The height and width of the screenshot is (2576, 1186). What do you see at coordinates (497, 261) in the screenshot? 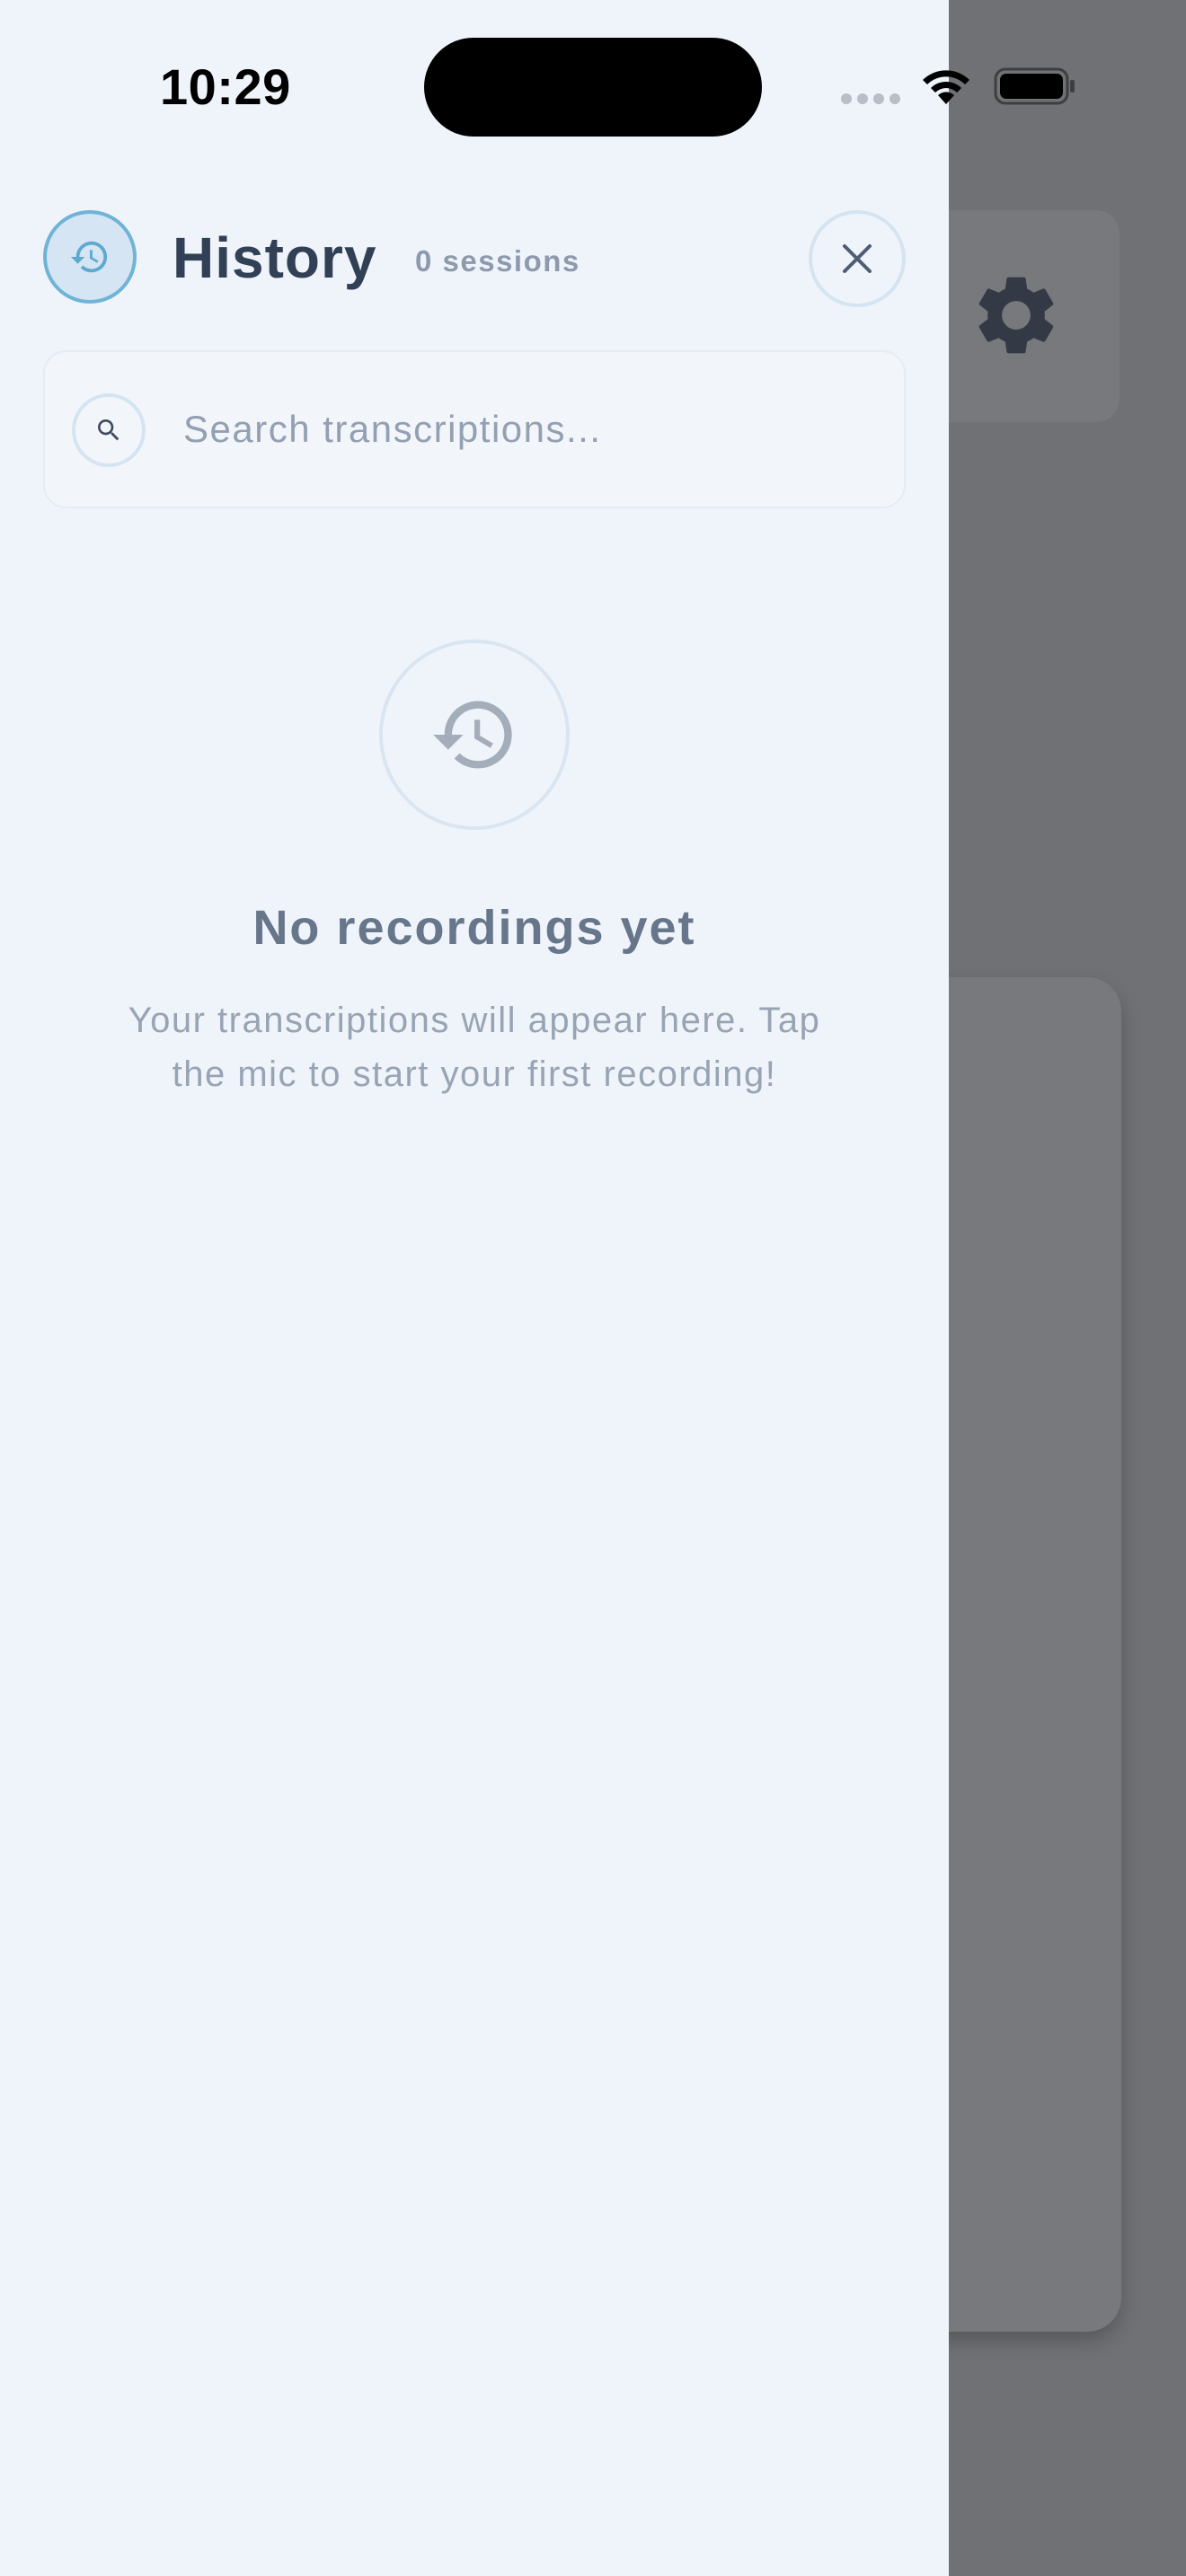
I see `session-count: 0 sessions` at bounding box center [497, 261].